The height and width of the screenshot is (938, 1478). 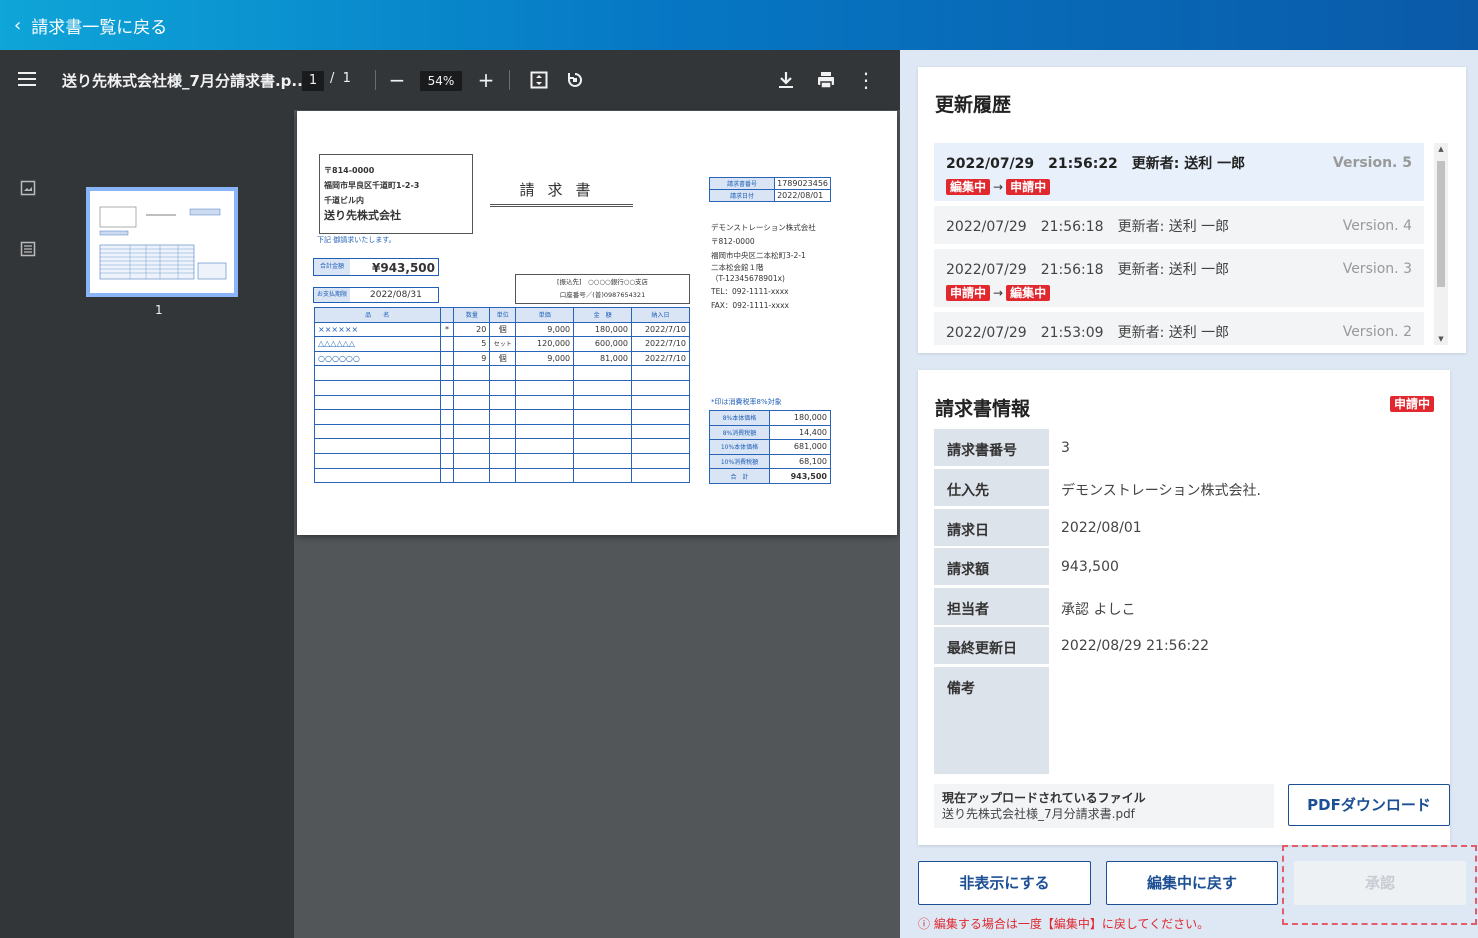 I want to click on tax-note: *印は消費税率8%対象, so click(x=746, y=402).